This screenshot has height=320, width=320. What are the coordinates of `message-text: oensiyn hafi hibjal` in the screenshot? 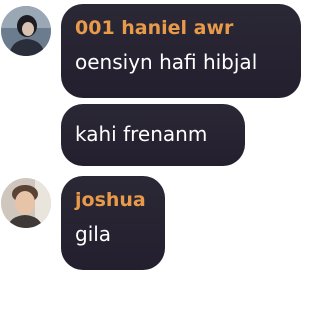 It's located at (166, 62).